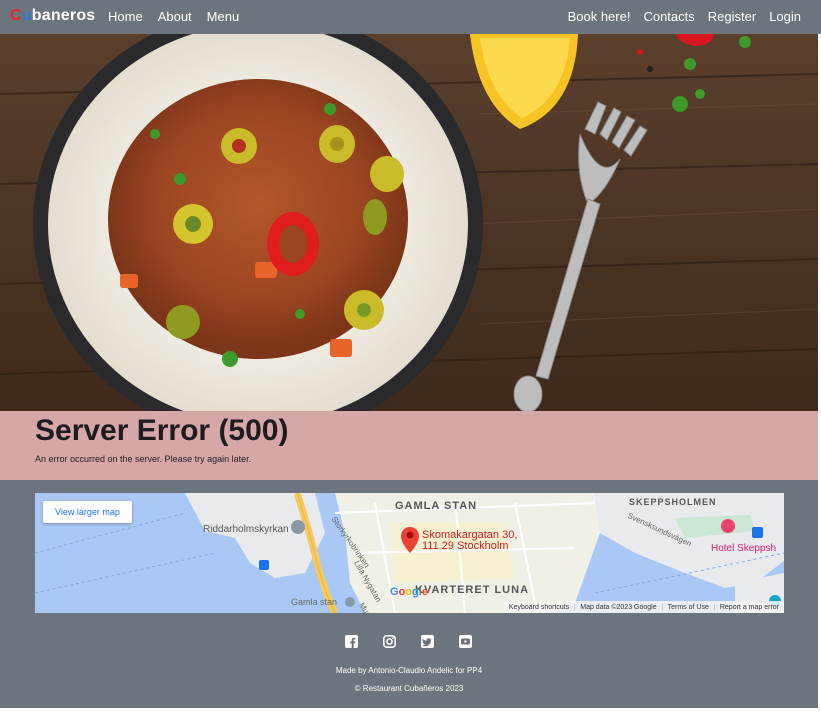  What do you see at coordinates (162, 430) in the screenshot?
I see `error-title: Server Error (500)` at bounding box center [162, 430].